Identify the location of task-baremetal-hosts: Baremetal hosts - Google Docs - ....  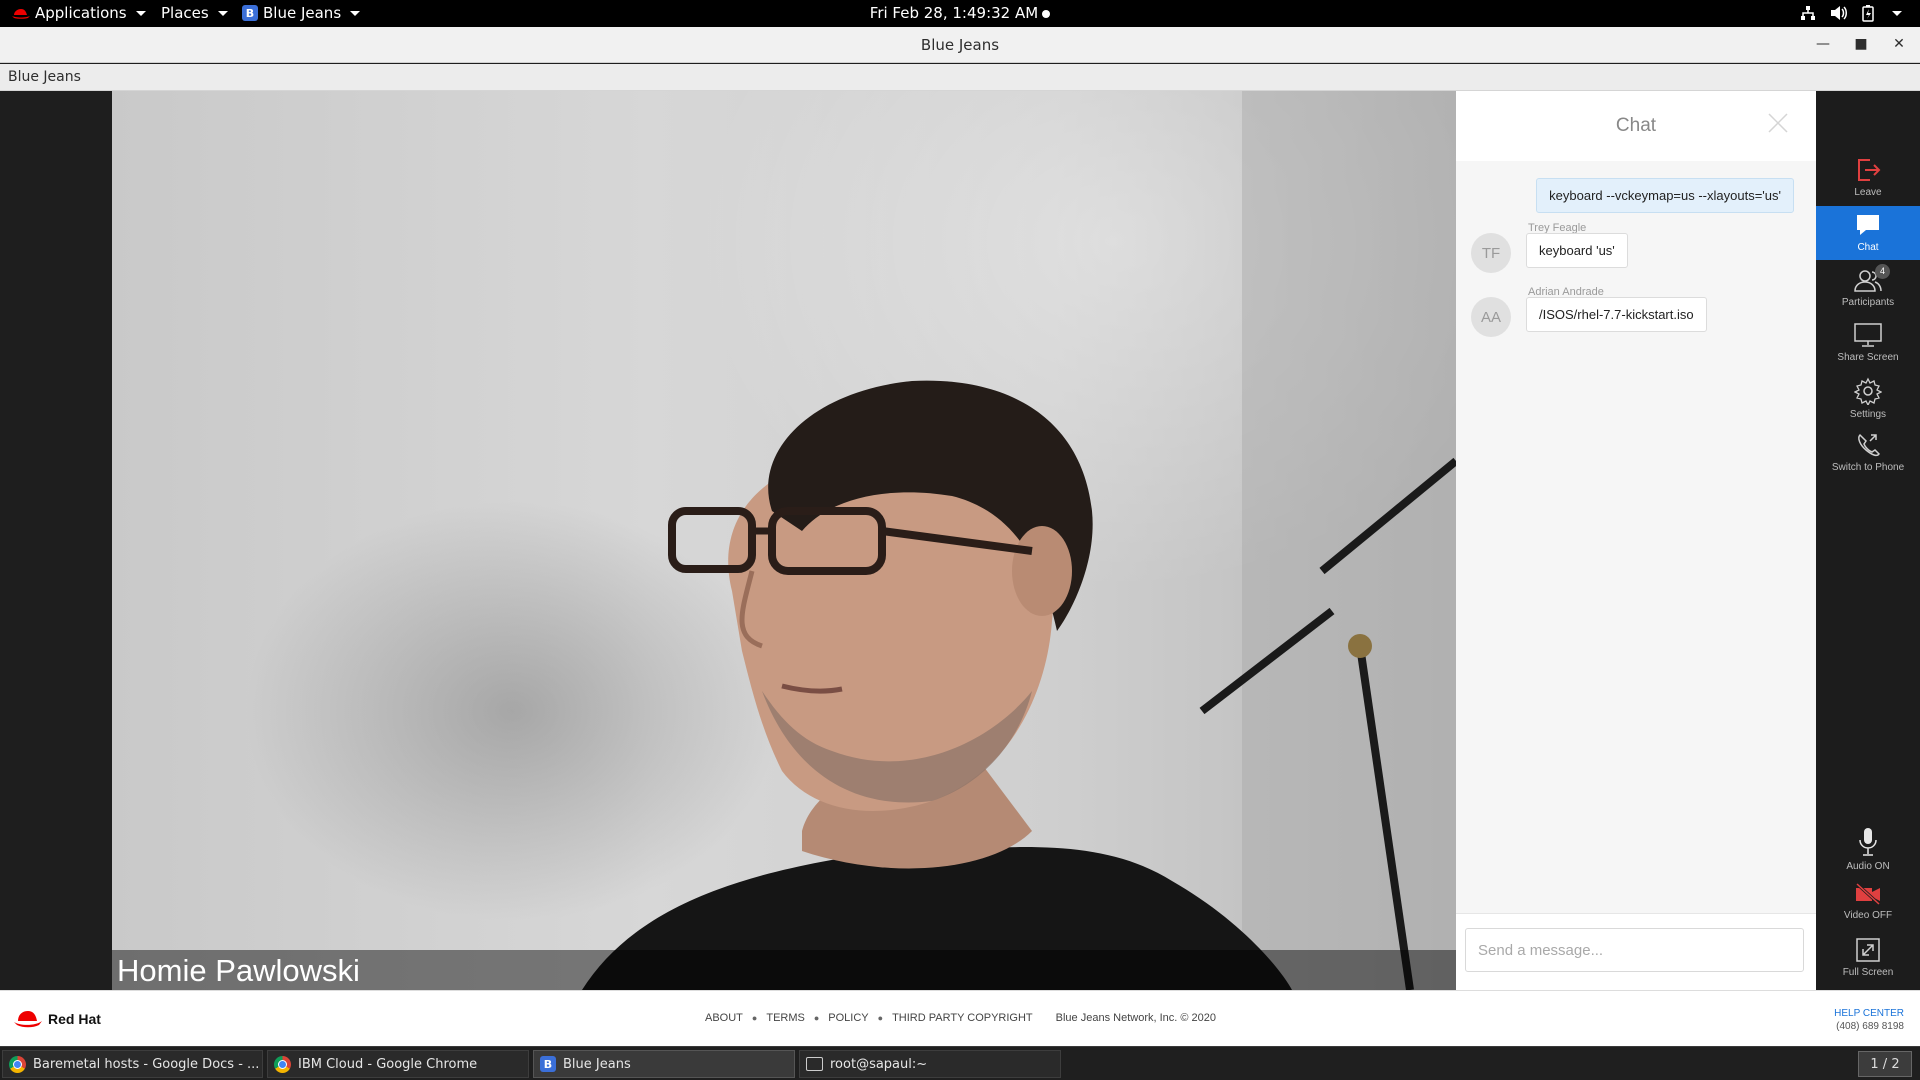
(132, 1064).